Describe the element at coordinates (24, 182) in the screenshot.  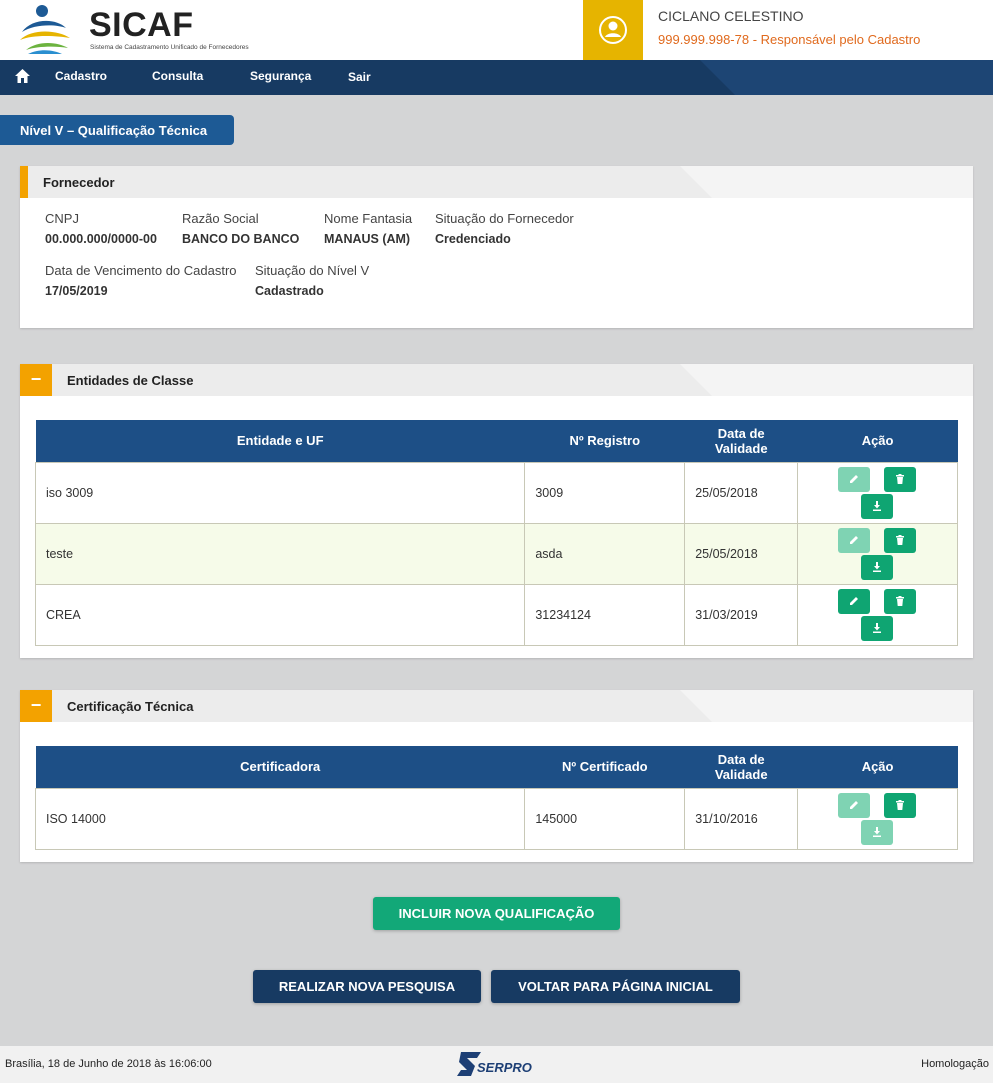
I see `panel-accent-bar` at that location.